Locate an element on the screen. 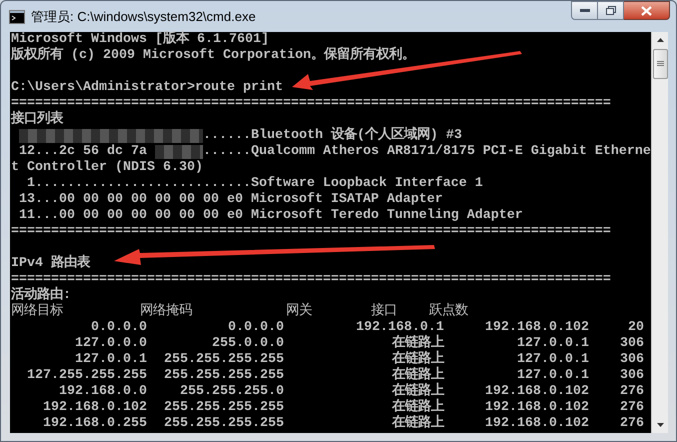  table-cell: 255.255.255.0 is located at coordinates (232, 391).